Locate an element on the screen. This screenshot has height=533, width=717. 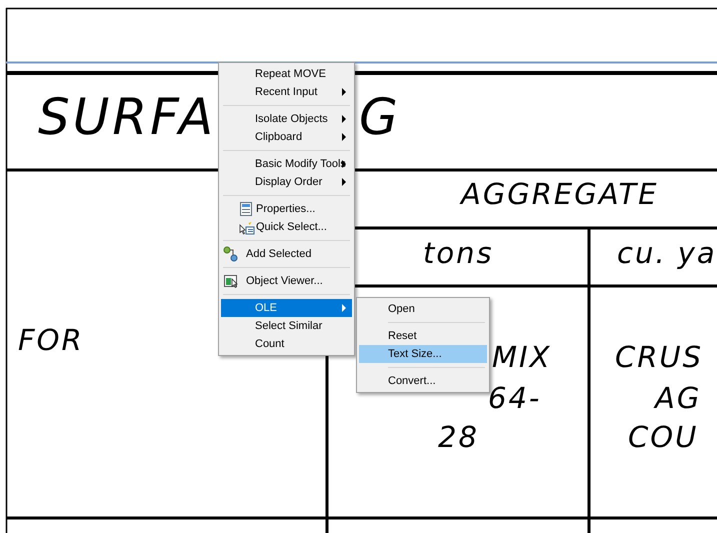
properties-icon is located at coordinates (247, 209).